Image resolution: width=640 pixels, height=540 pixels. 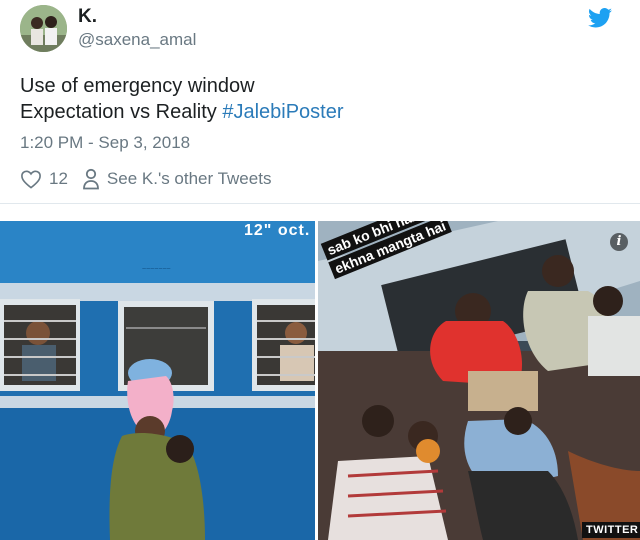 I want to click on tweet-actions: 12 See K.'s other Tweets, so click(x=145, y=179).